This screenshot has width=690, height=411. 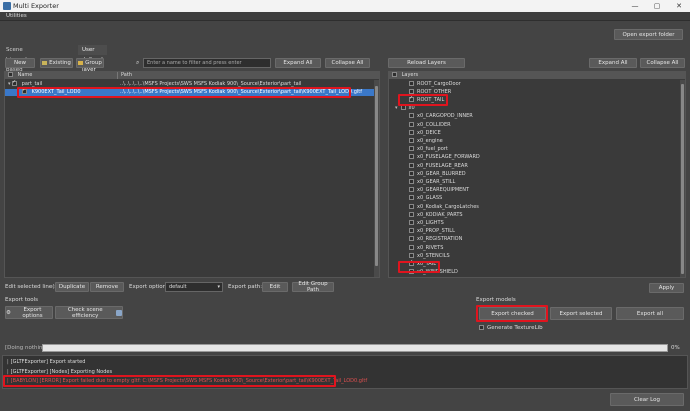 I want to click on close-button: ✕, so click(x=679, y=6).